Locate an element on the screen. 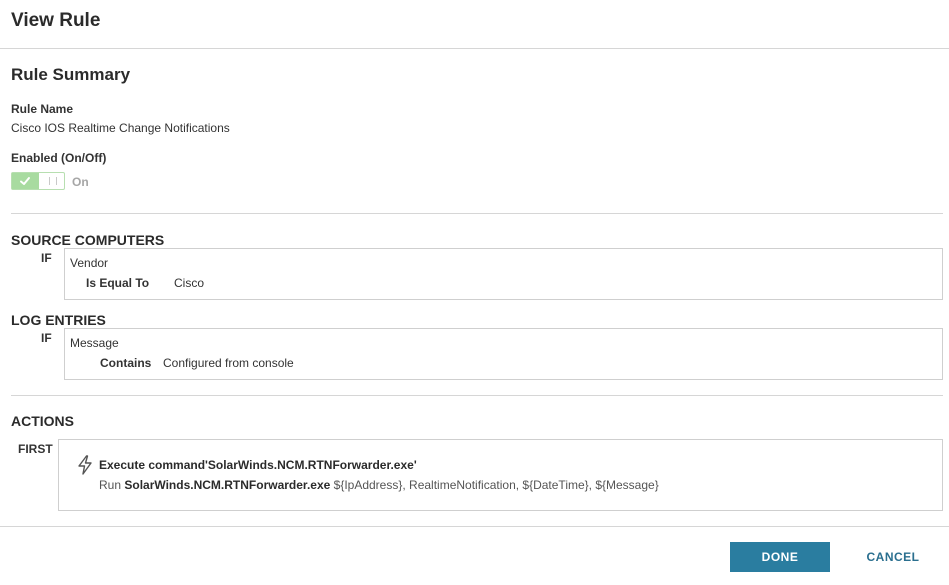  source-condition-box: Vendor Is Equal To Cisco is located at coordinates (503, 274).